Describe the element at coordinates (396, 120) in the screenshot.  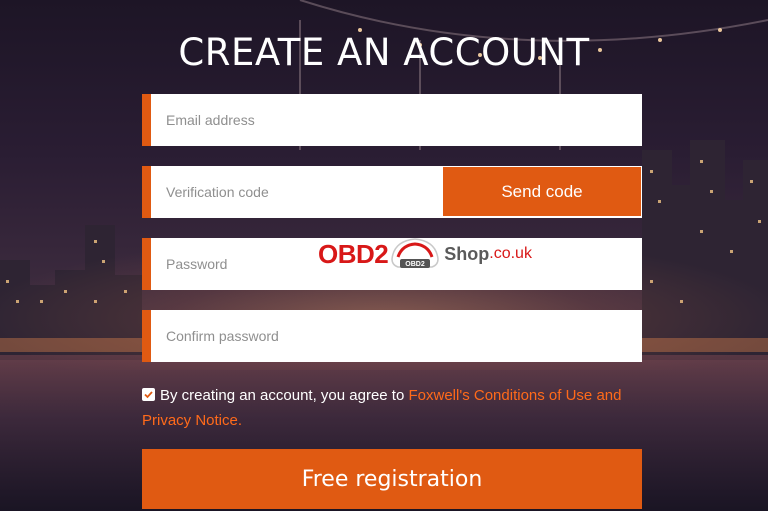
I see `email-input` at that location.